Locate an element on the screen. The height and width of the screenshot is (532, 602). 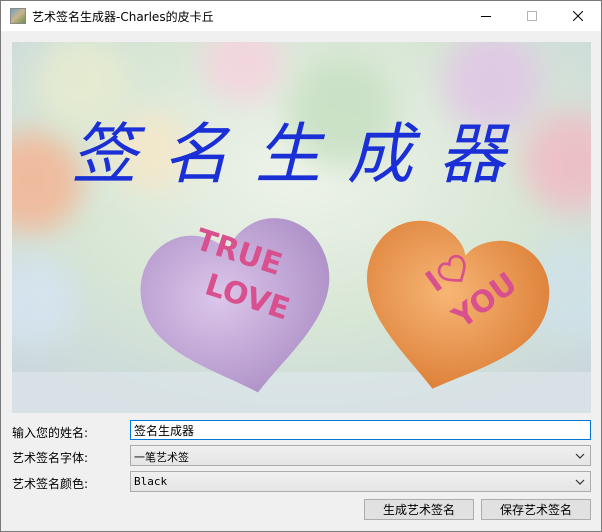
color-label: 艺术签名颜色: is located at coordinates (50, 484).